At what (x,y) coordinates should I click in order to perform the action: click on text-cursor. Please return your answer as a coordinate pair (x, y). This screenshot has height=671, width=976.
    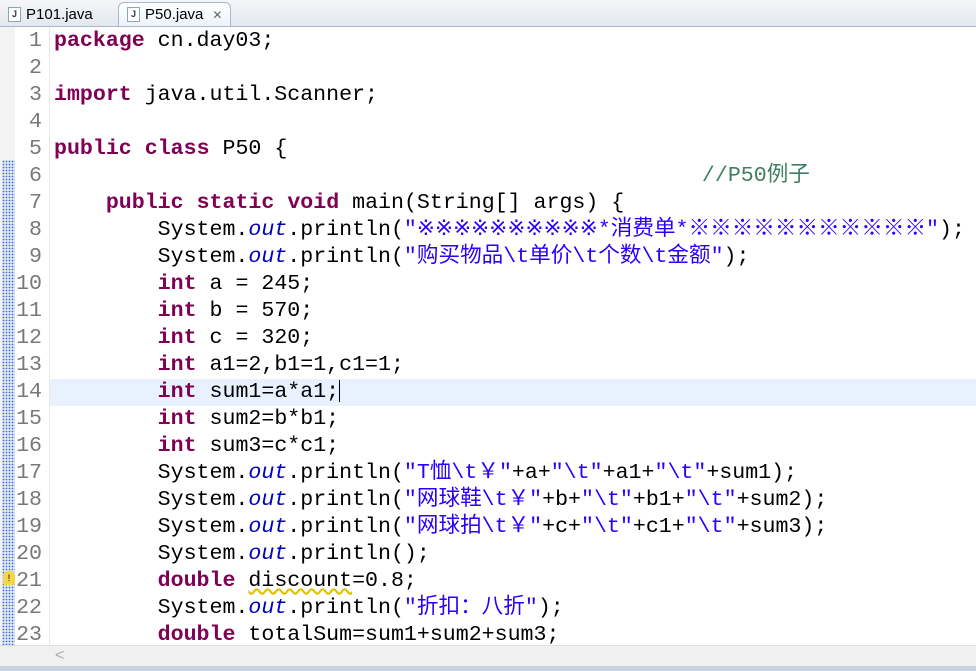
    Looking at the image, I should click on (340, 391).